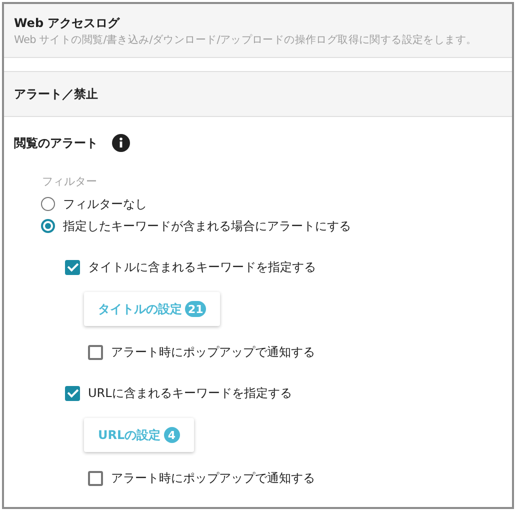 The height and width of the screenshot is (519, 522). Describe the element at coordinates (67, 23) in the screenshot. I see `page-title: Web アクセスログ` at that location.